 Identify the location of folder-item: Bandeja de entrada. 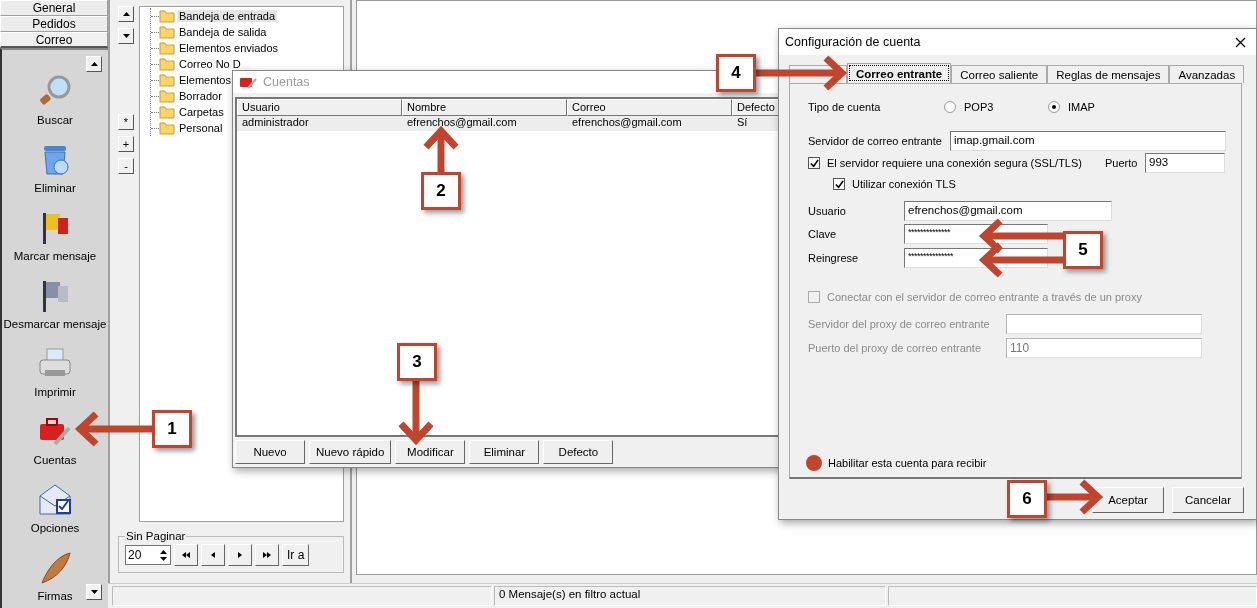
(227, 16).